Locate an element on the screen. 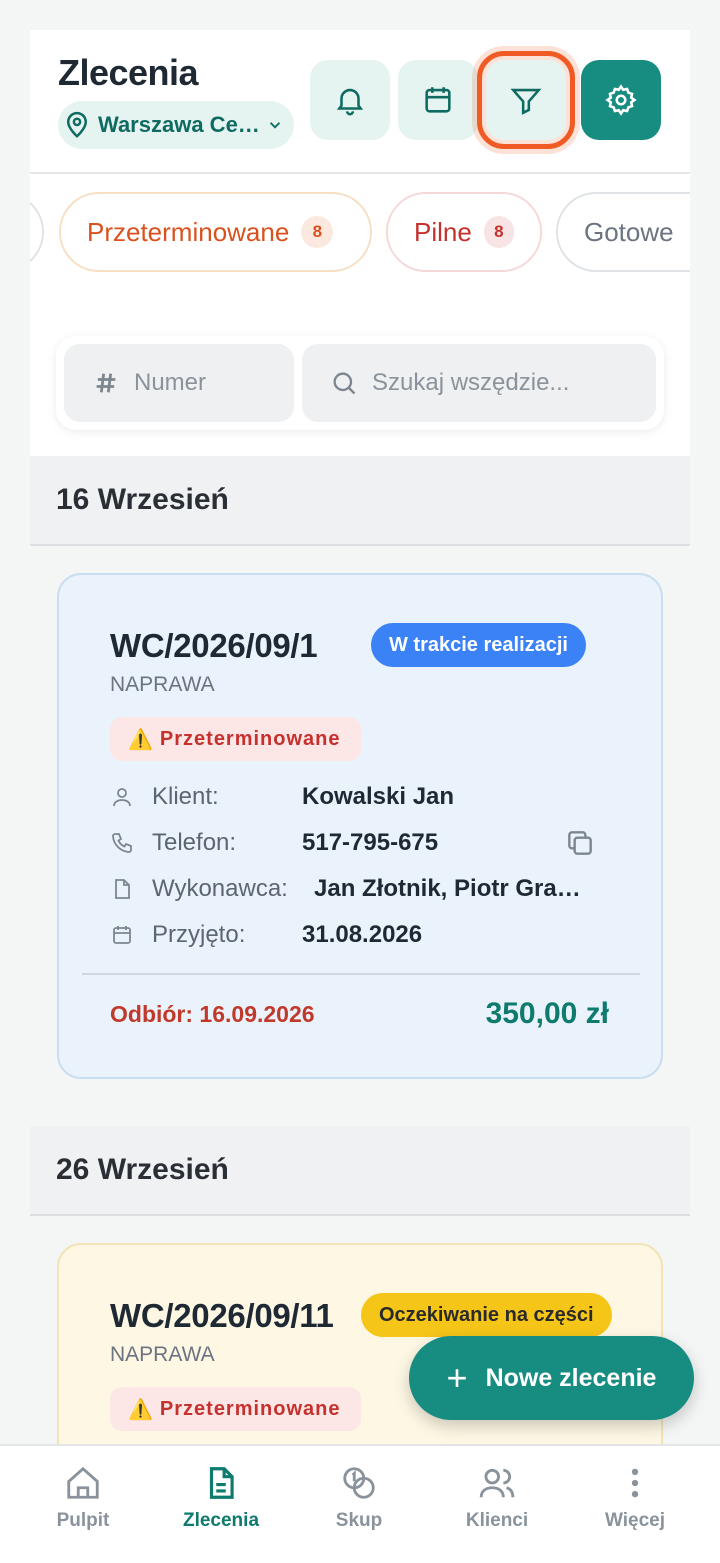  status-badge: Oczekiwanie na części is located at coordinates (486, 1315).